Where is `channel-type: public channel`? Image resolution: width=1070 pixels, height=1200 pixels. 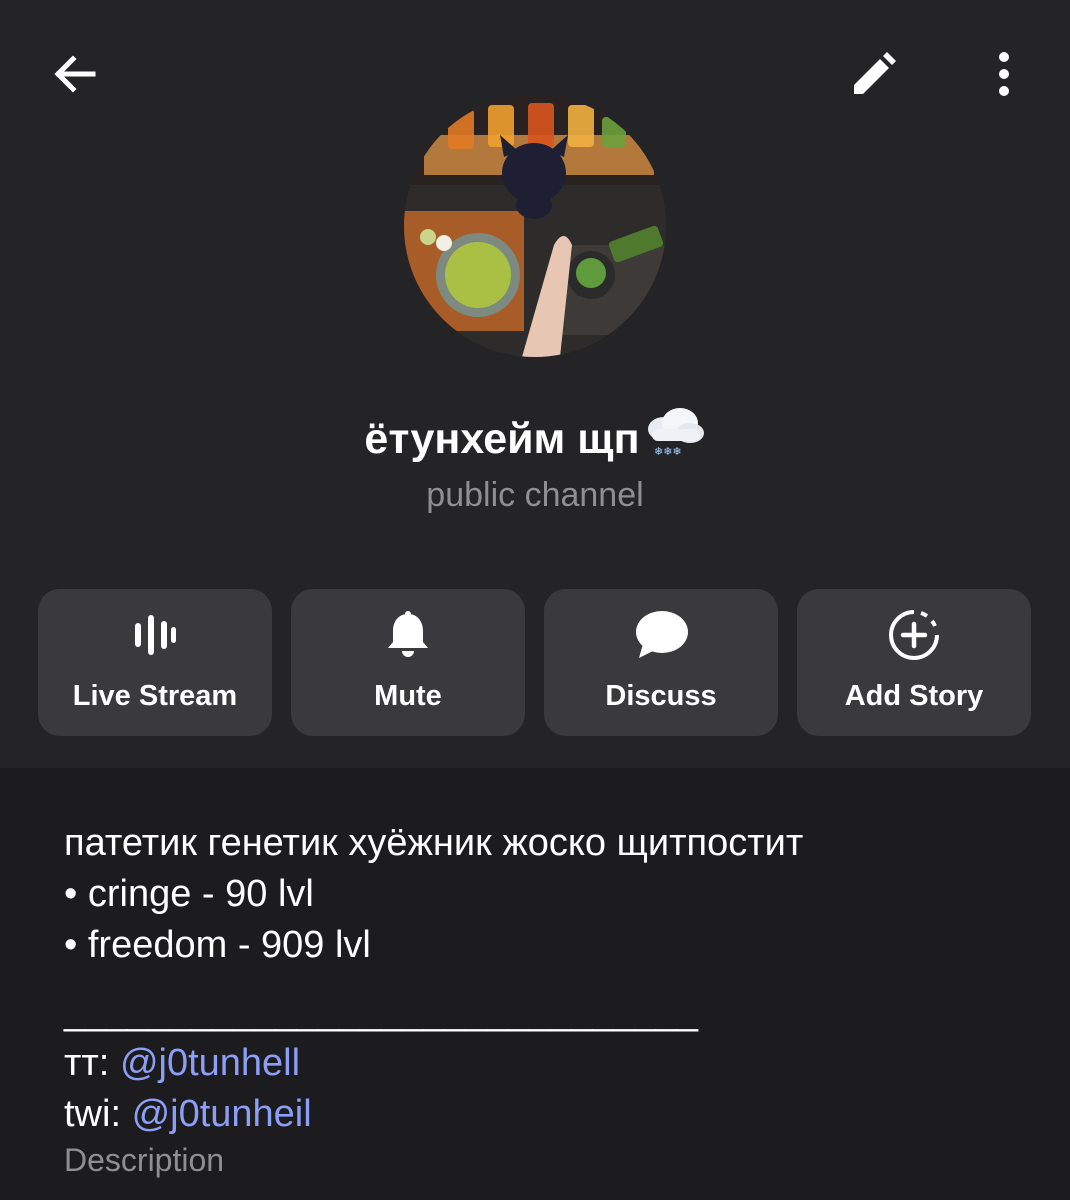 channel-type: public channel is located at coordinates (535, 495).